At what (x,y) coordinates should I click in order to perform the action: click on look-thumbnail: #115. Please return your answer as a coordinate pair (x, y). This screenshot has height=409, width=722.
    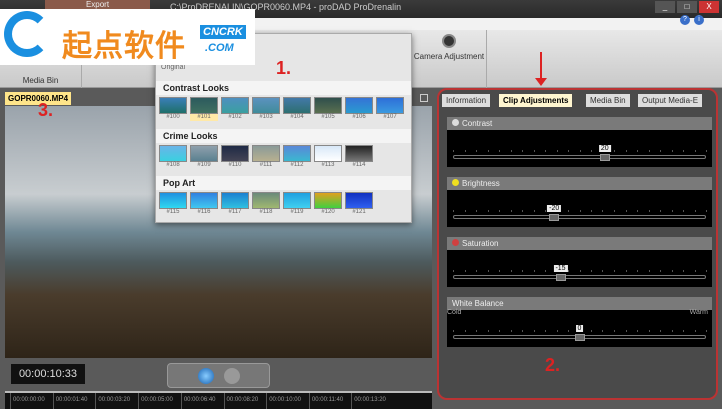
    Looking at the image, I should click on (173, 204).